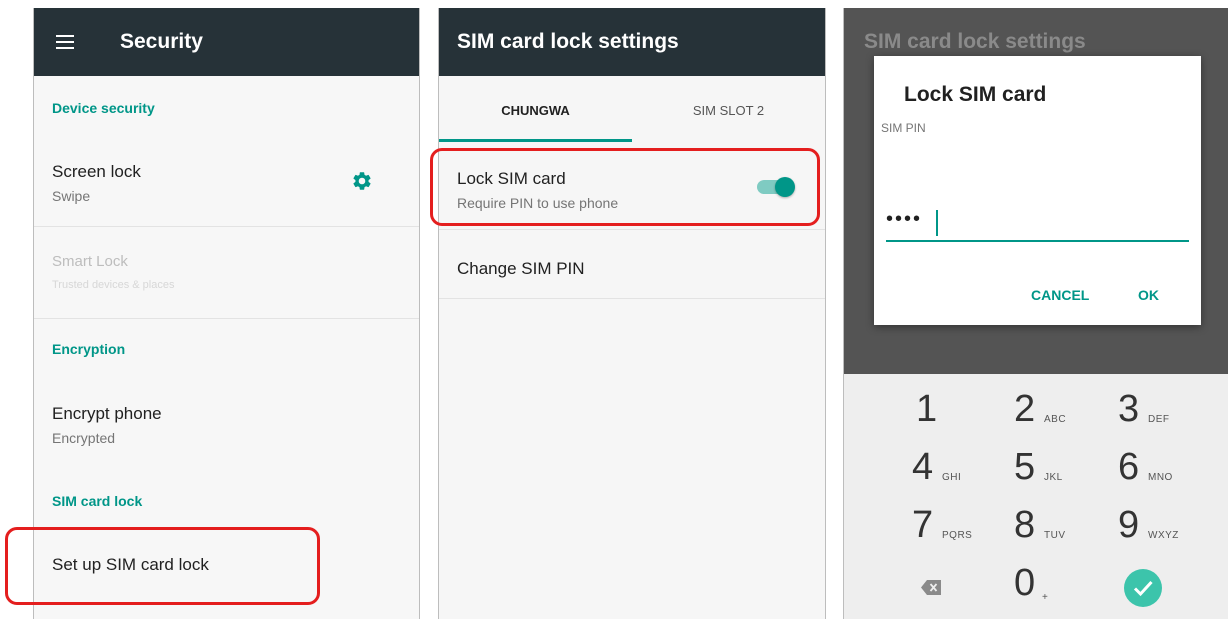 Image resolution: width=1228 pixels, height=619 pixels. What do you see at coordinates (1163, 535) in the screenshot?
I see `key-letters: WXYZ` at bounding box center [1163, 535].